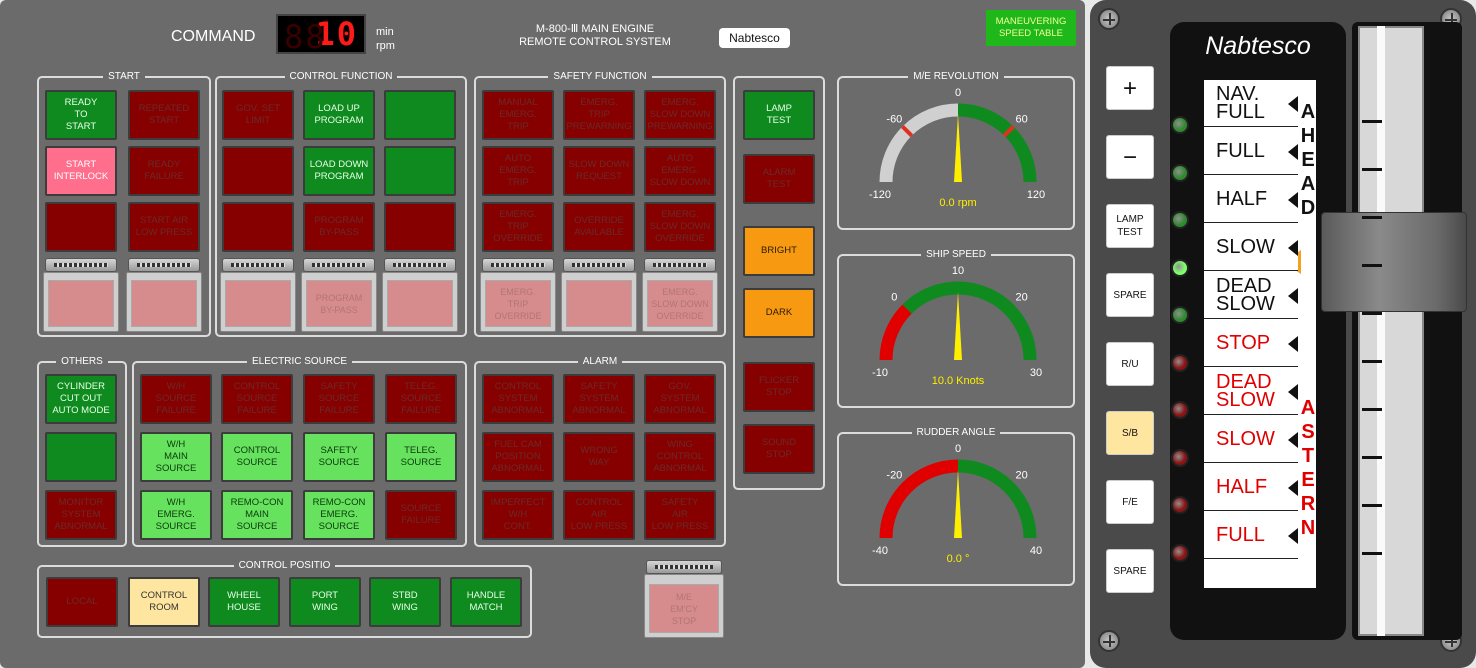 This screenshot has height=668, width=1476. What do you see at coordinates (680, 171) in the screenshot?
I see `auto-emerg-slowdown-lamp: AUTO EMERG. SLOW DOWN` at bounding box center [680, 171].